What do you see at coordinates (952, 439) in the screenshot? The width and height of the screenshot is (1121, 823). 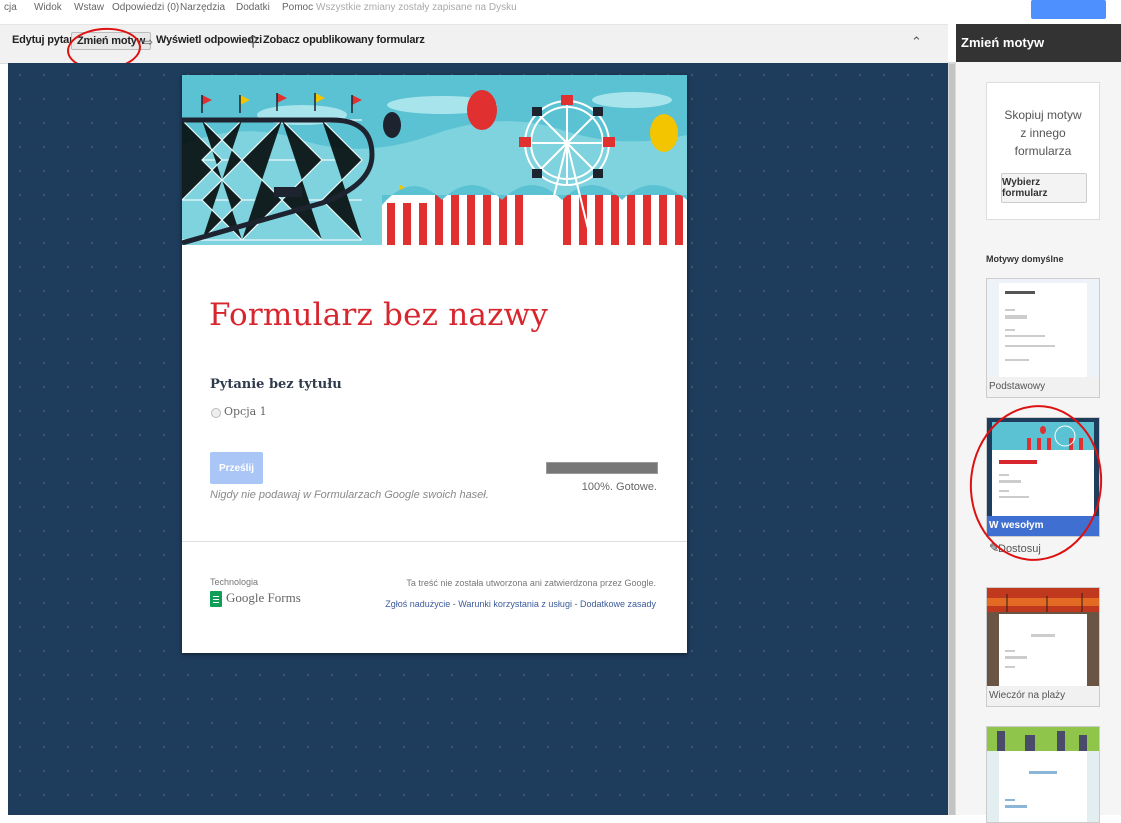 I see `scrollbar-thumb` at bounding box center [952, 439].